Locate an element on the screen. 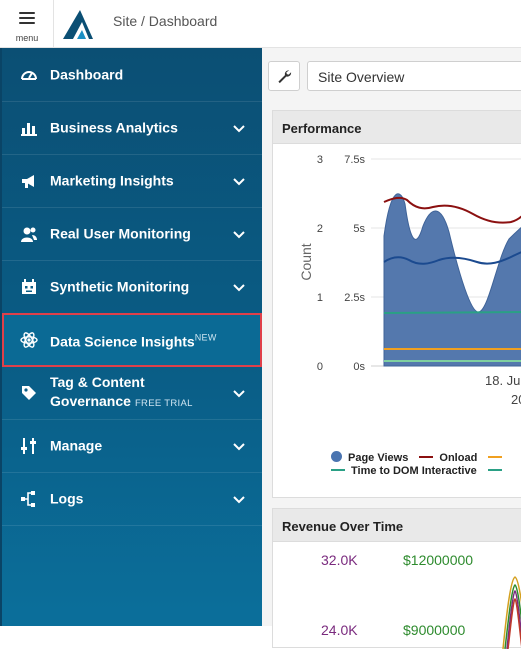 This screenshot has width=521, height=649. hamburger-icon is located at coordinates (27, 19).